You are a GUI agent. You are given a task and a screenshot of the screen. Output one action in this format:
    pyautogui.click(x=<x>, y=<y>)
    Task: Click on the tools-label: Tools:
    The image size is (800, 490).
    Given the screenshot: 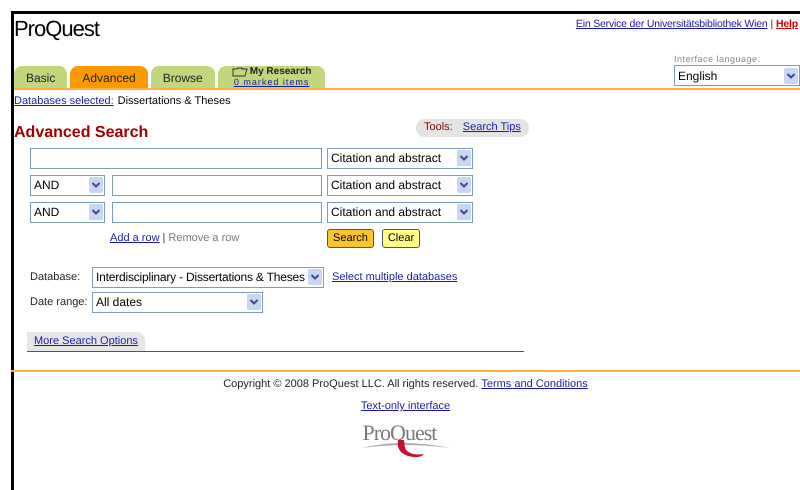 What is the action you would take?
    pyautogui.click(x=438, y=128)
    